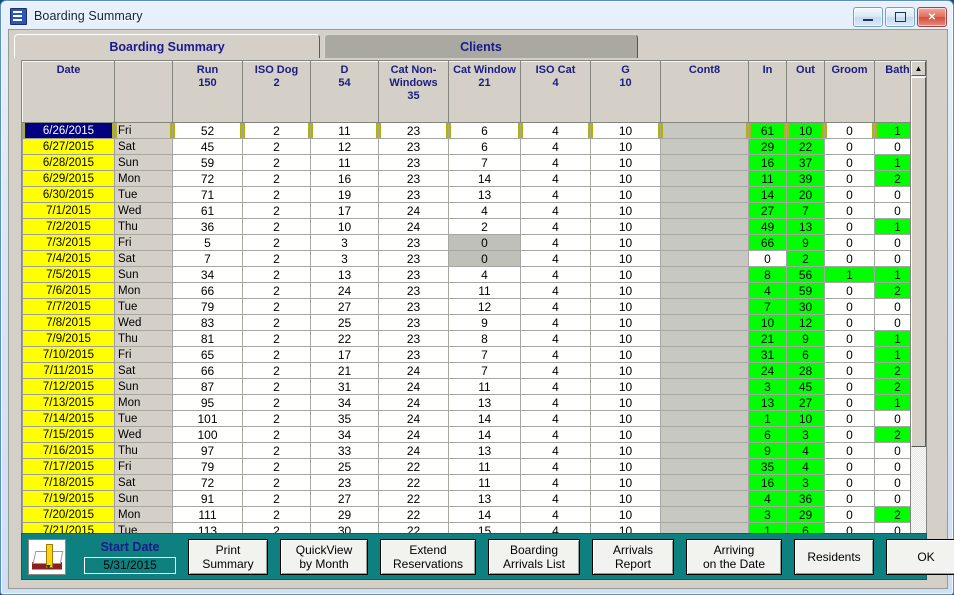 The height and width of the screenshot is (595, 954). What do you see at coordinates (471, 370) in the screenshot?
I see `table-row: 7/11/2015 Sat 66 2 21 24 7 4 10 24 28 0 2` at bounding box center [471, 370].